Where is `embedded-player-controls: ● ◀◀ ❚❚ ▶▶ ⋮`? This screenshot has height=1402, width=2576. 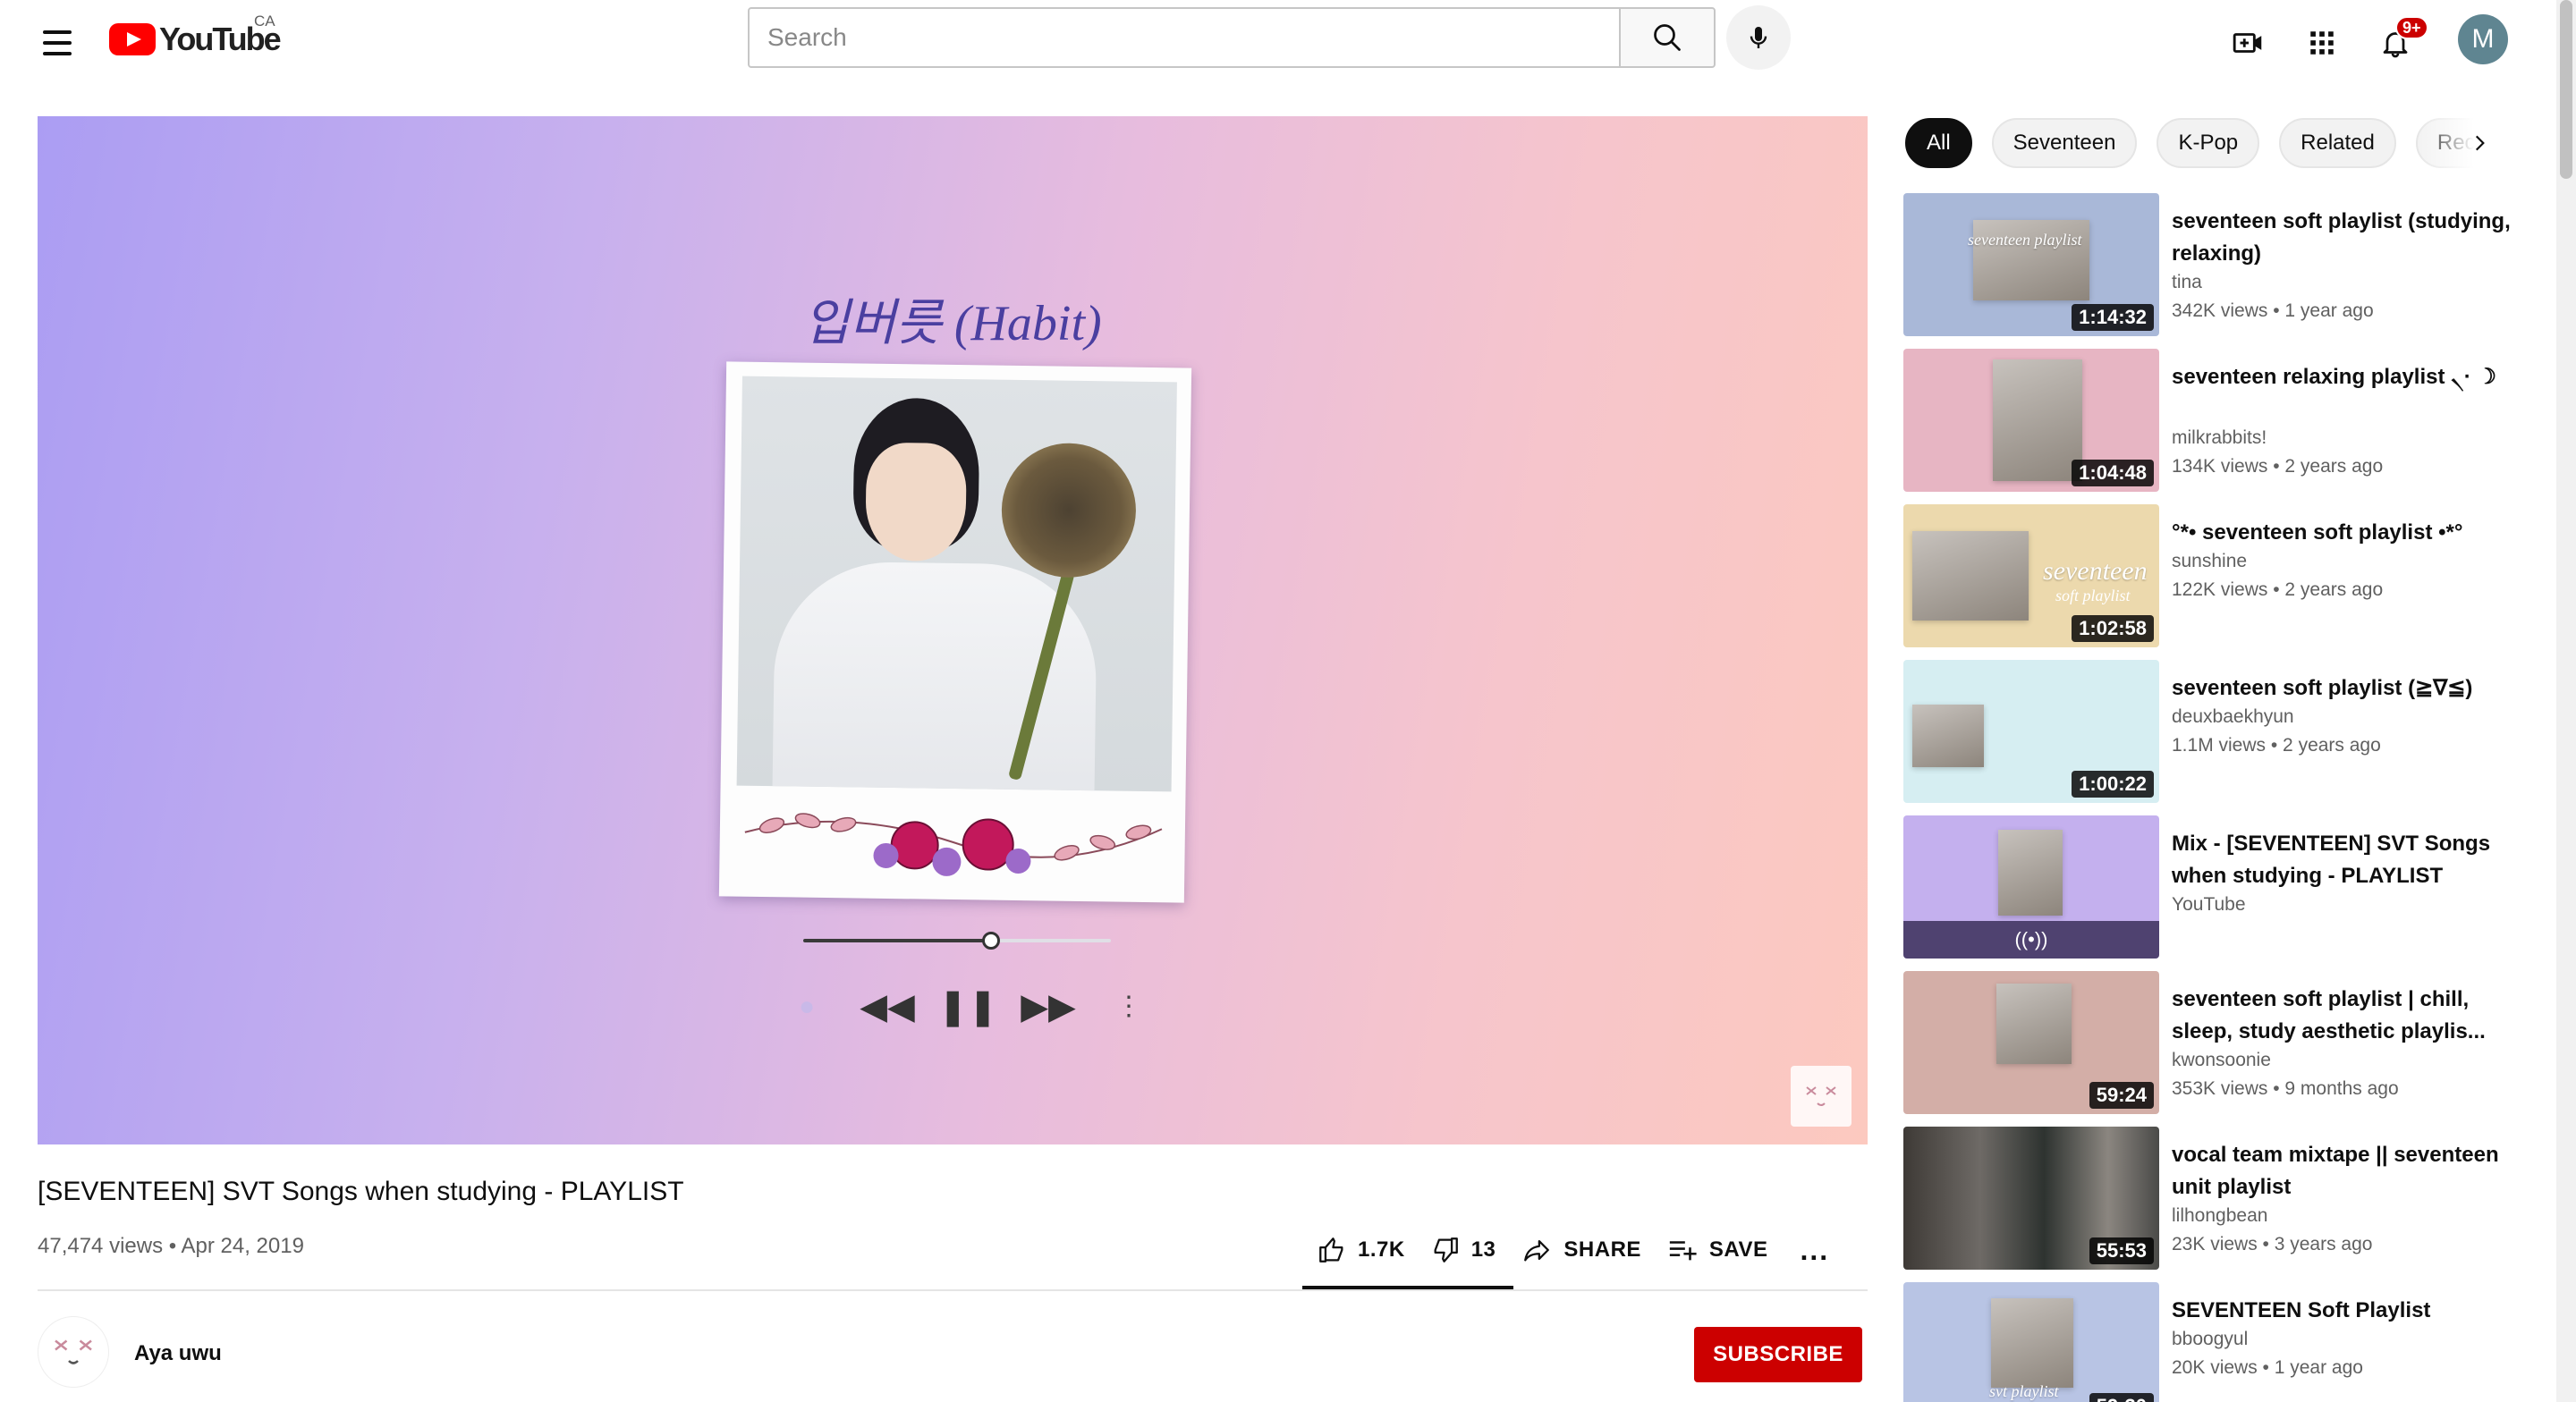
embedded-player-controls: ● ◀◀ ❚❚ ▶▶ ⋮ is located at coordinates (968, 1007).